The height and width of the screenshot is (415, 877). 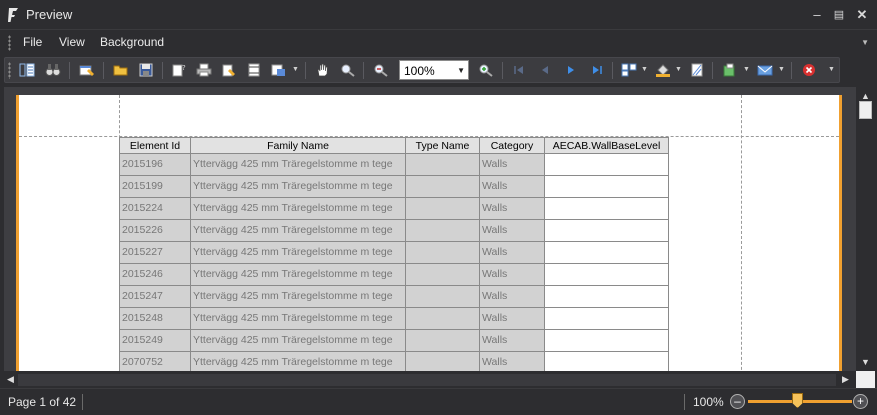 I want to click on previous-page-icon, so click(x=545, y=70).